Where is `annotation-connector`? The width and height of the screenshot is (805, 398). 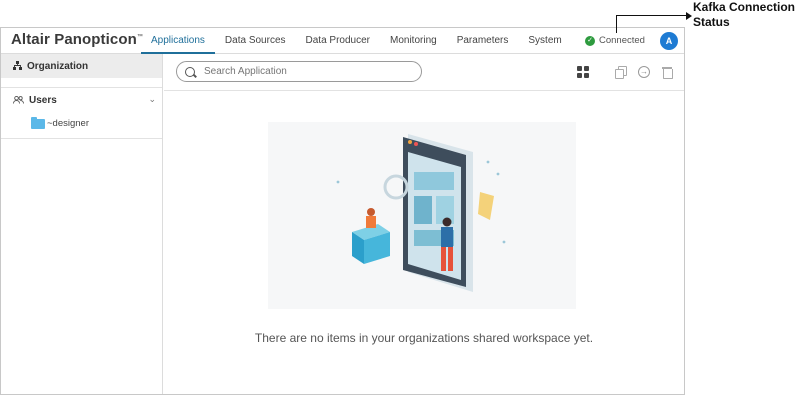
annotation-connector is located at coordinates (652, 24).